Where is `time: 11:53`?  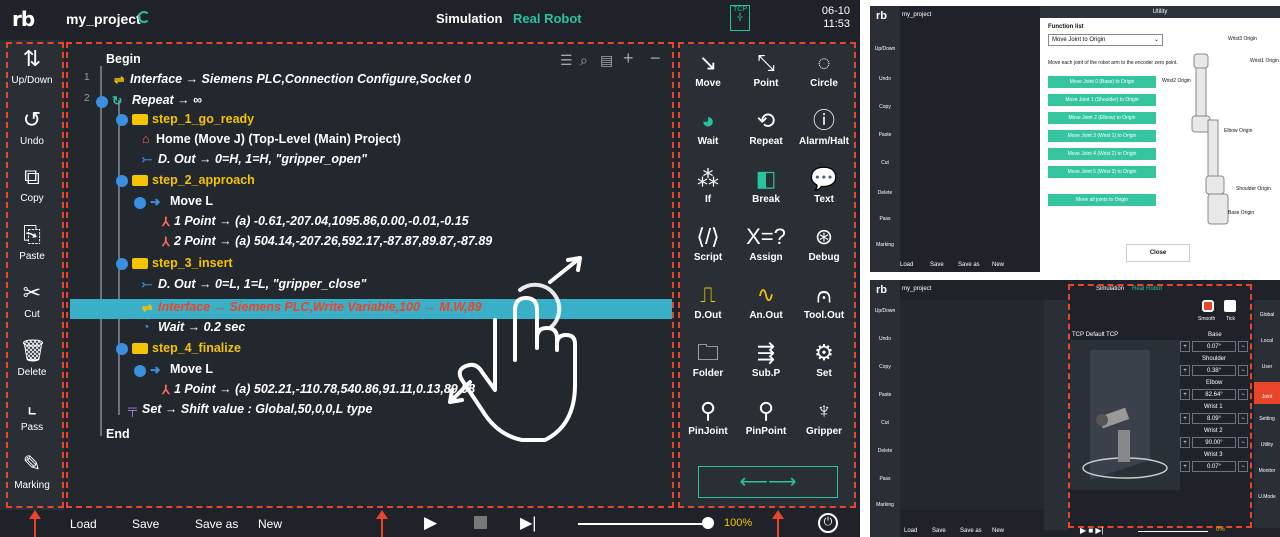 time: 11:53 is located at coordinates (836, 24).